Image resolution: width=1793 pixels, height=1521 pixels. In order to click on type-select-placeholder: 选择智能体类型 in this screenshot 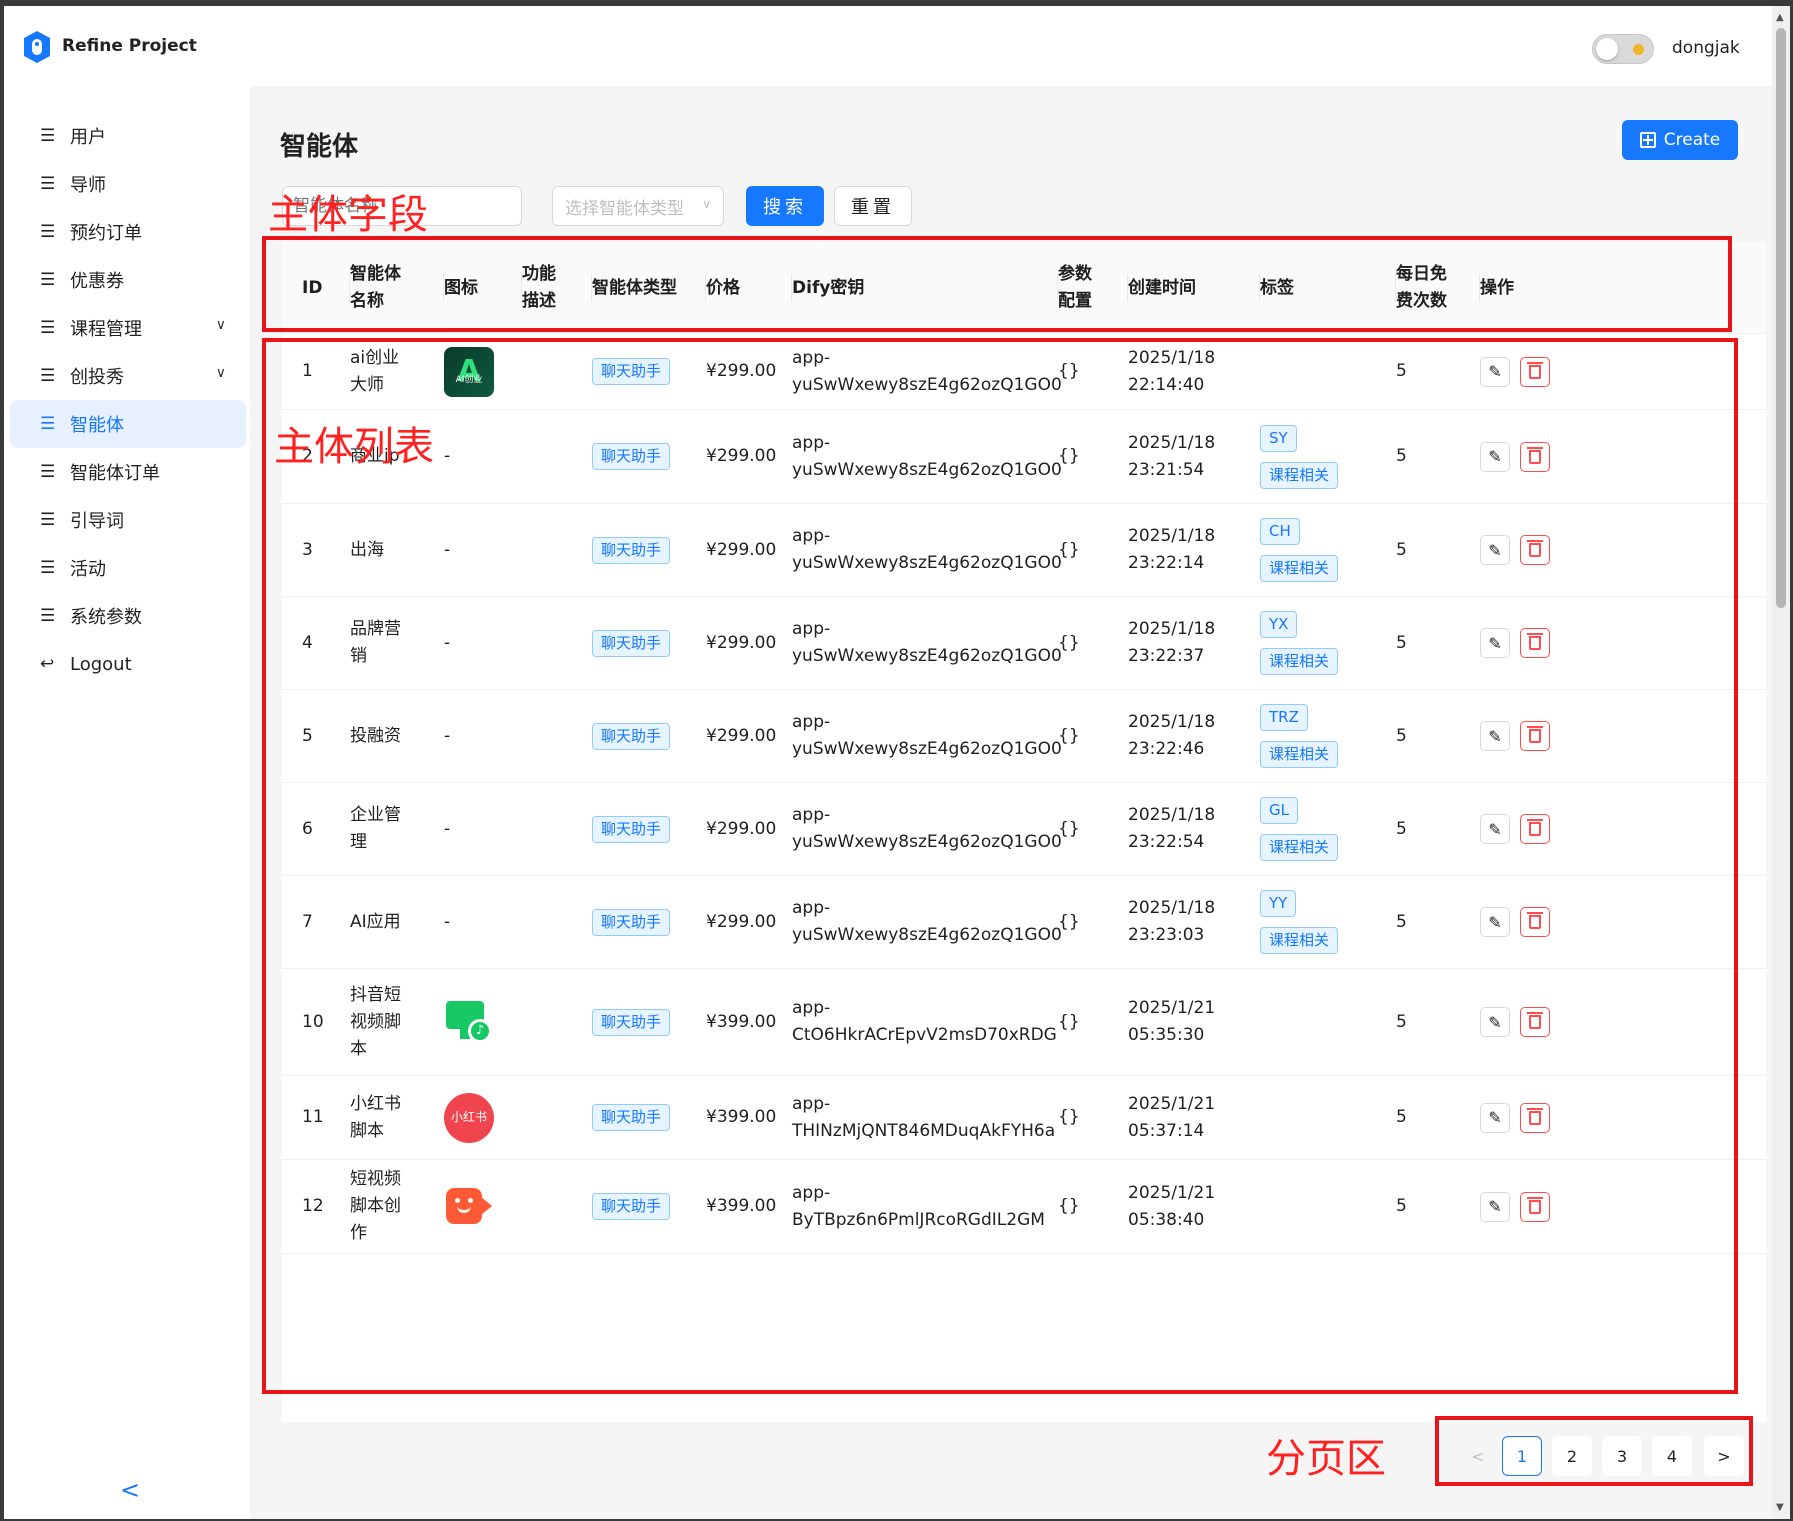, I will do `click(624, 208)`.